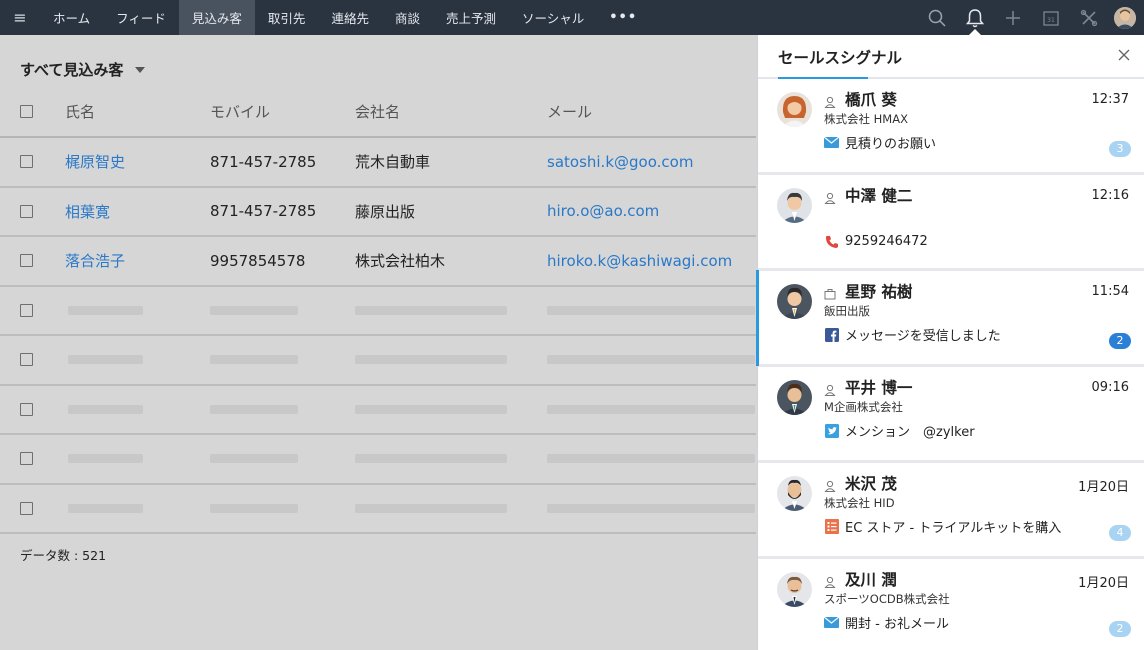 The width and height of the screenshot is (1144, 650). I want to click on tools-icon, so click(1089, 17).